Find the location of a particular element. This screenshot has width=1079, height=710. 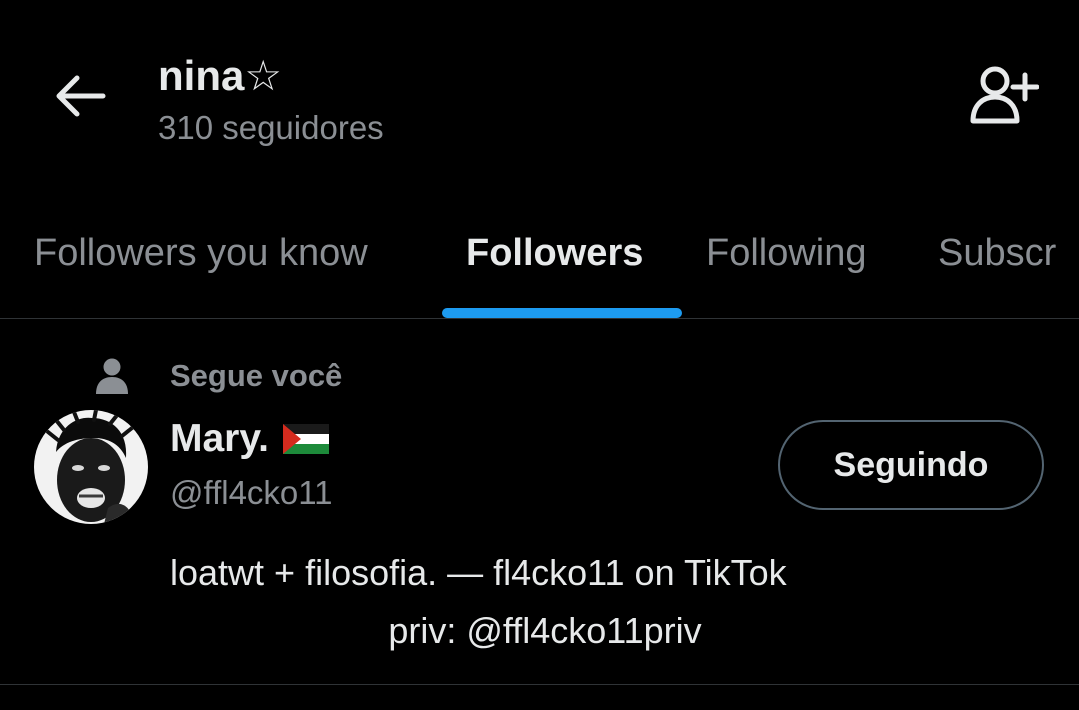

profile-header: nina☆ 310 seguidores is located at coordinates (271, 100).